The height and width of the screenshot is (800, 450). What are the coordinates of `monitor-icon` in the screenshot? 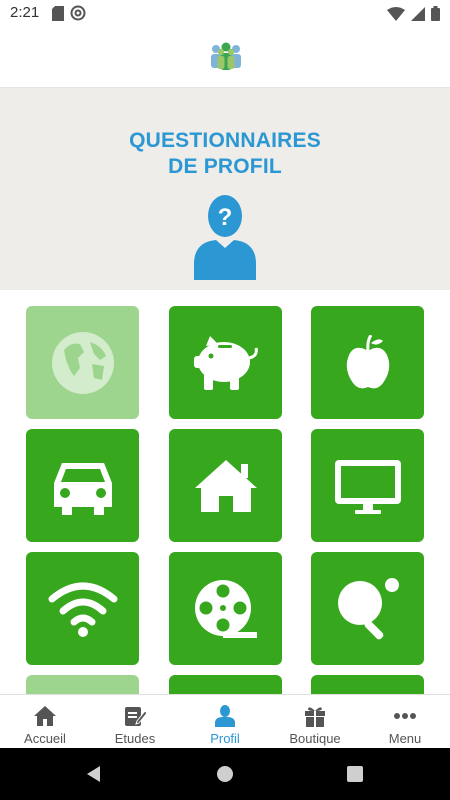 It's located at (367, 486).